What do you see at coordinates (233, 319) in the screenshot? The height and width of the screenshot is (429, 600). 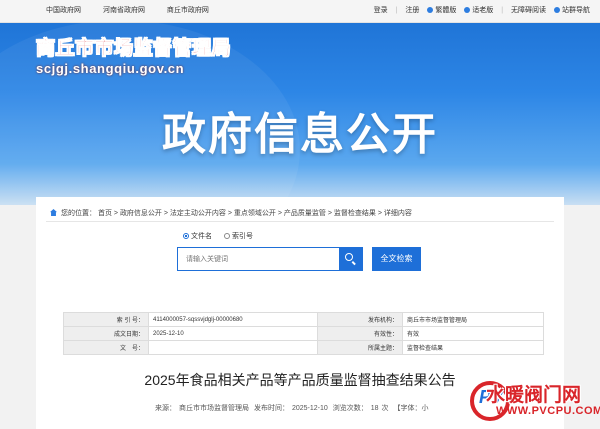 I see `meta-value: 4114000057-sqssvjdglj-00000680` at bounding box center [233, 319].